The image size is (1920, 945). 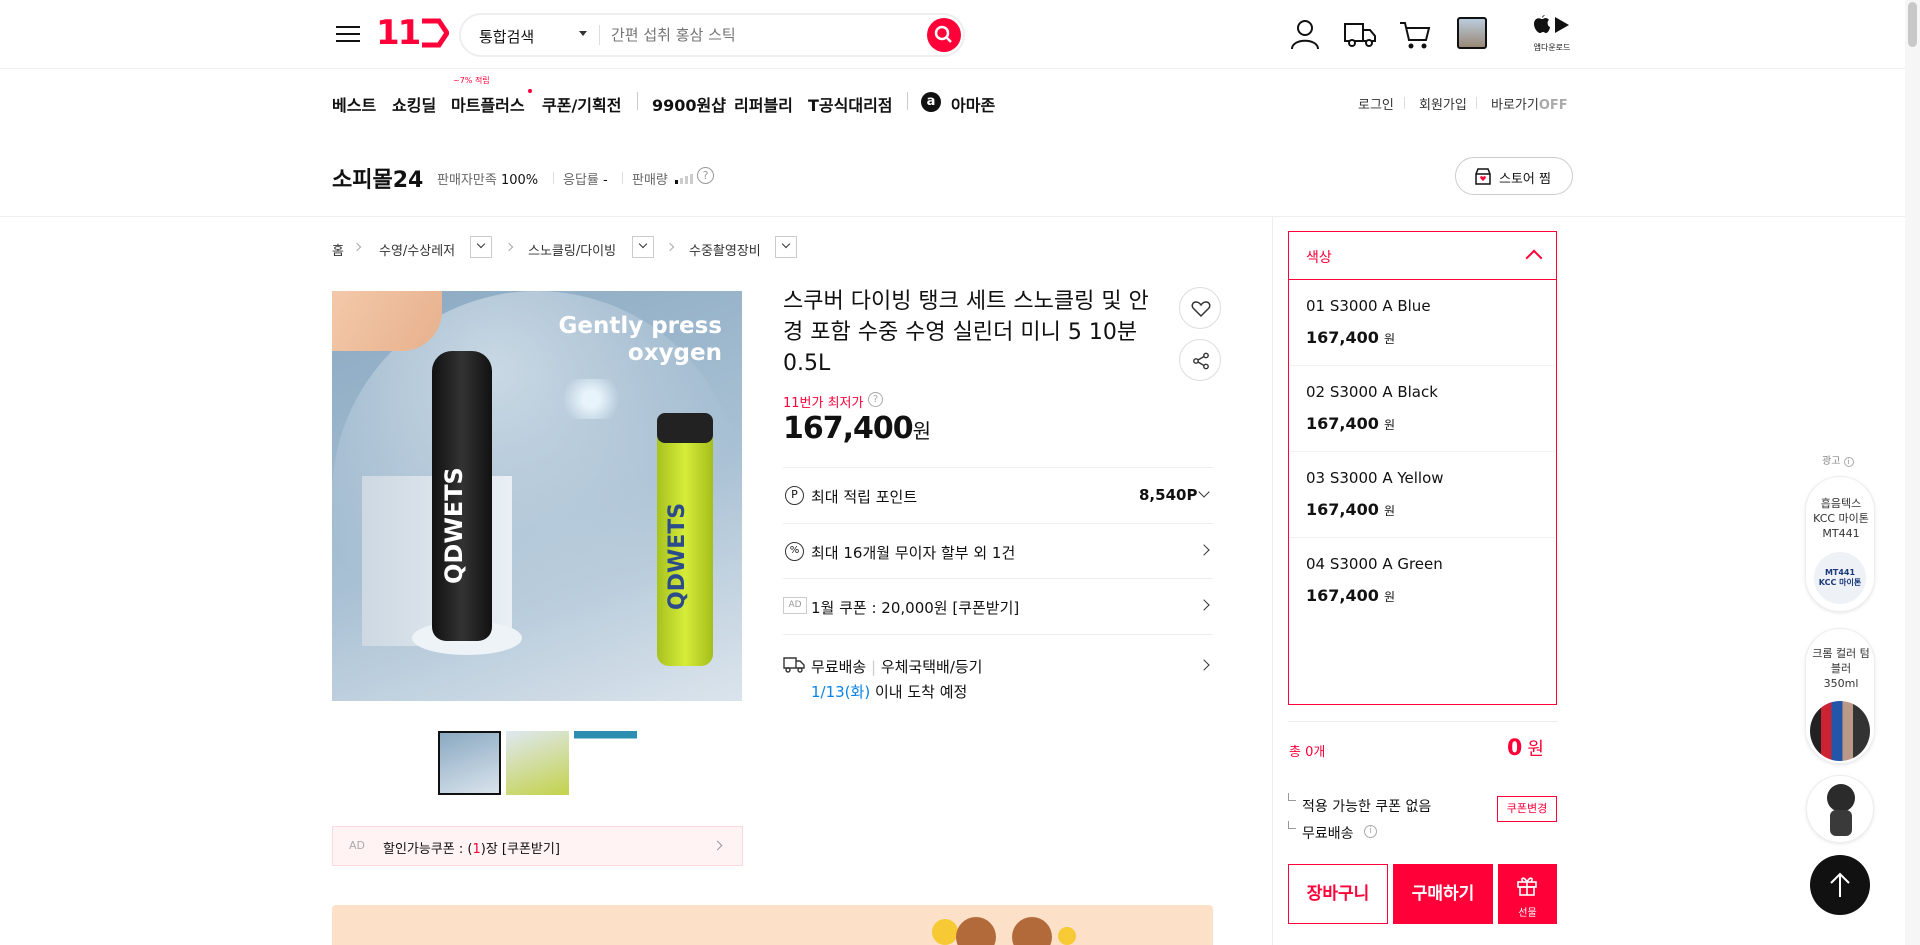 What do you see at coordinates (689, 104) in the screenshot?
I see `gnb-9900-shop: 9900원샵` at bounding box center [689, 104].